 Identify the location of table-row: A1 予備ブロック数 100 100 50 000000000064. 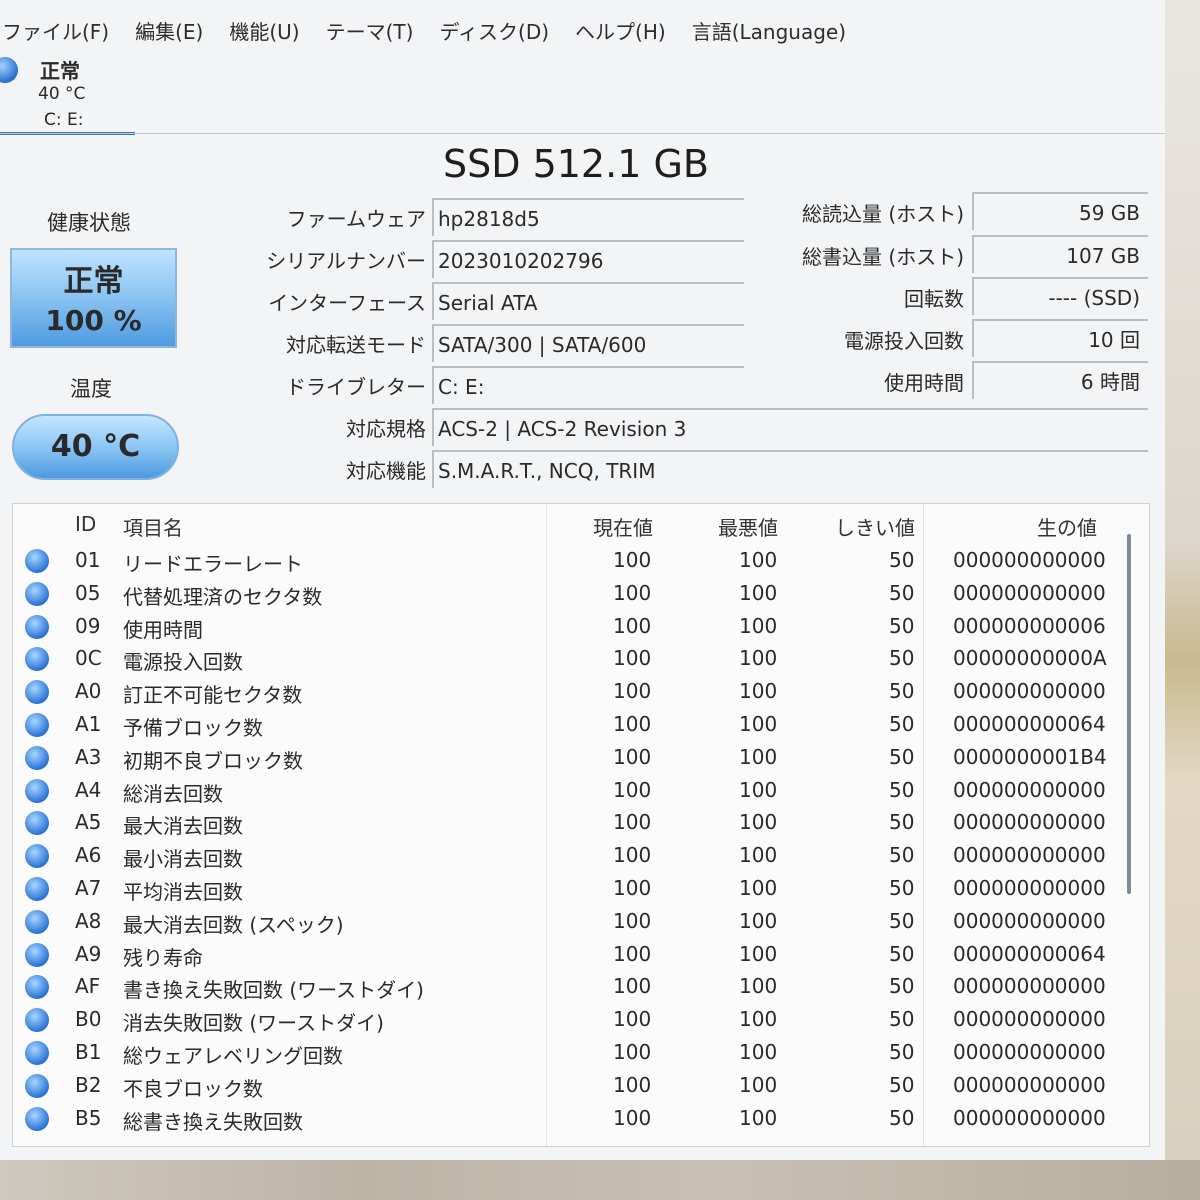
(573, 724).